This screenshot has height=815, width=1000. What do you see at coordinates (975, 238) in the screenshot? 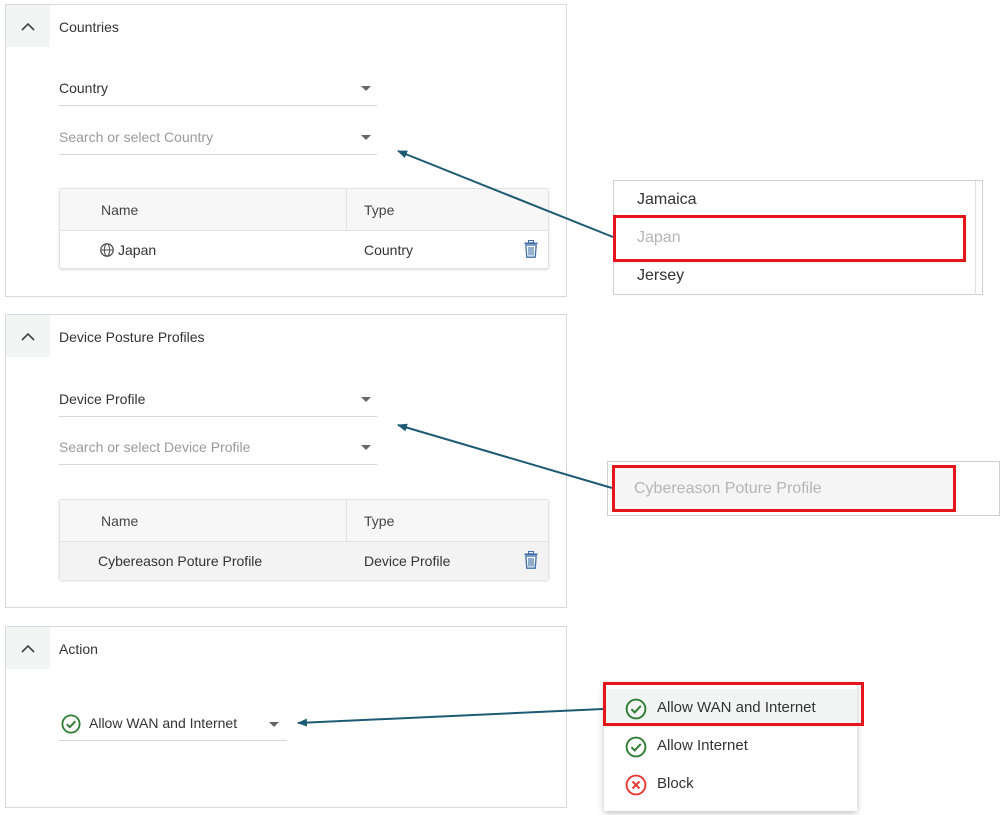
I see `scrollbar-track` at bounding box center [975, 238].